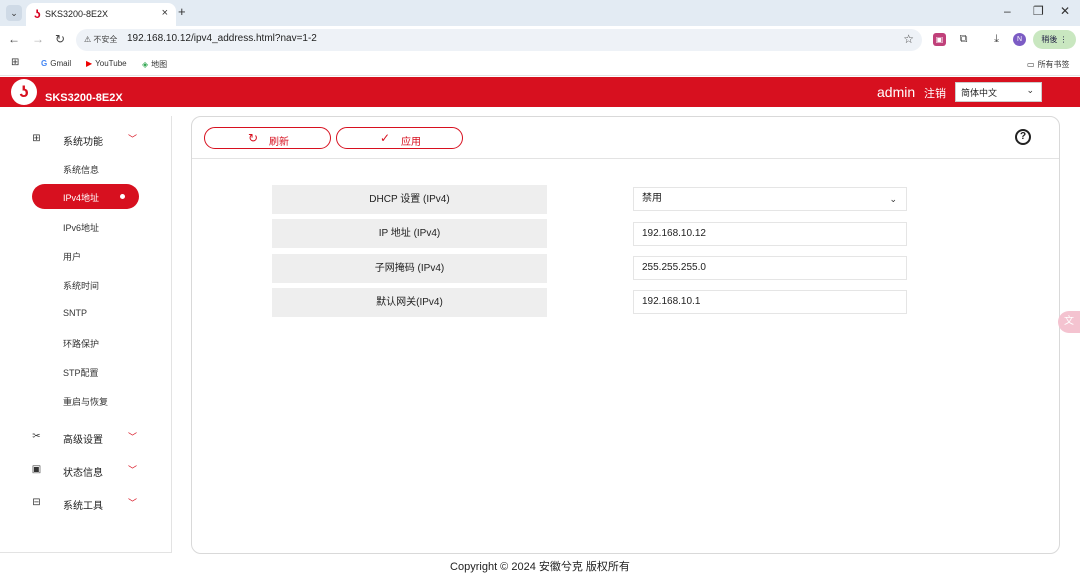 The image size is (1080, 577). Describe the element at coordinates (540, 65) in the screenshot. I see `bookmarks-bar: ⊞ G Gmail ▶ YouTube ◈ 地图 ▭ 所有书签` at that location.